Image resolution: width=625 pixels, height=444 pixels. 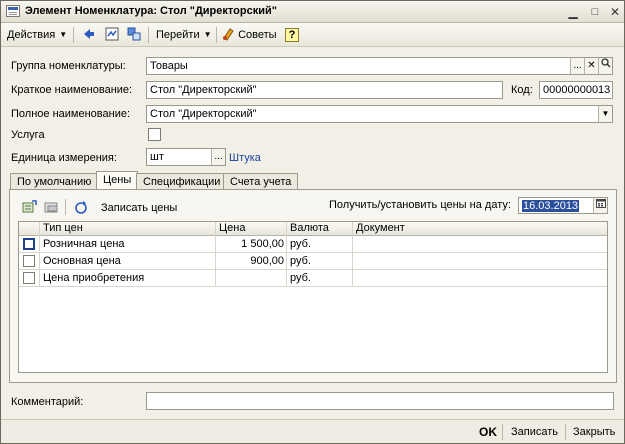 I want to click on tab-defaults: По умолчанию, so click(x=54, y=181).